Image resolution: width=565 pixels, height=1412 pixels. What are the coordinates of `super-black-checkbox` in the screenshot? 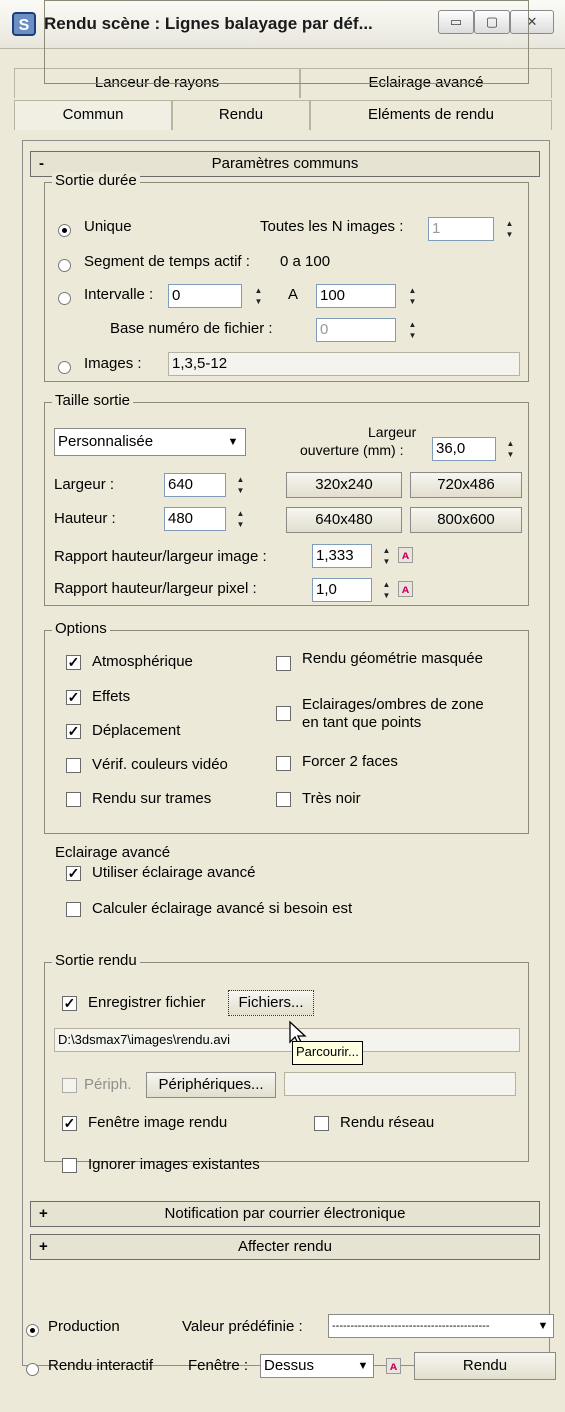 It's located at (283, 799).